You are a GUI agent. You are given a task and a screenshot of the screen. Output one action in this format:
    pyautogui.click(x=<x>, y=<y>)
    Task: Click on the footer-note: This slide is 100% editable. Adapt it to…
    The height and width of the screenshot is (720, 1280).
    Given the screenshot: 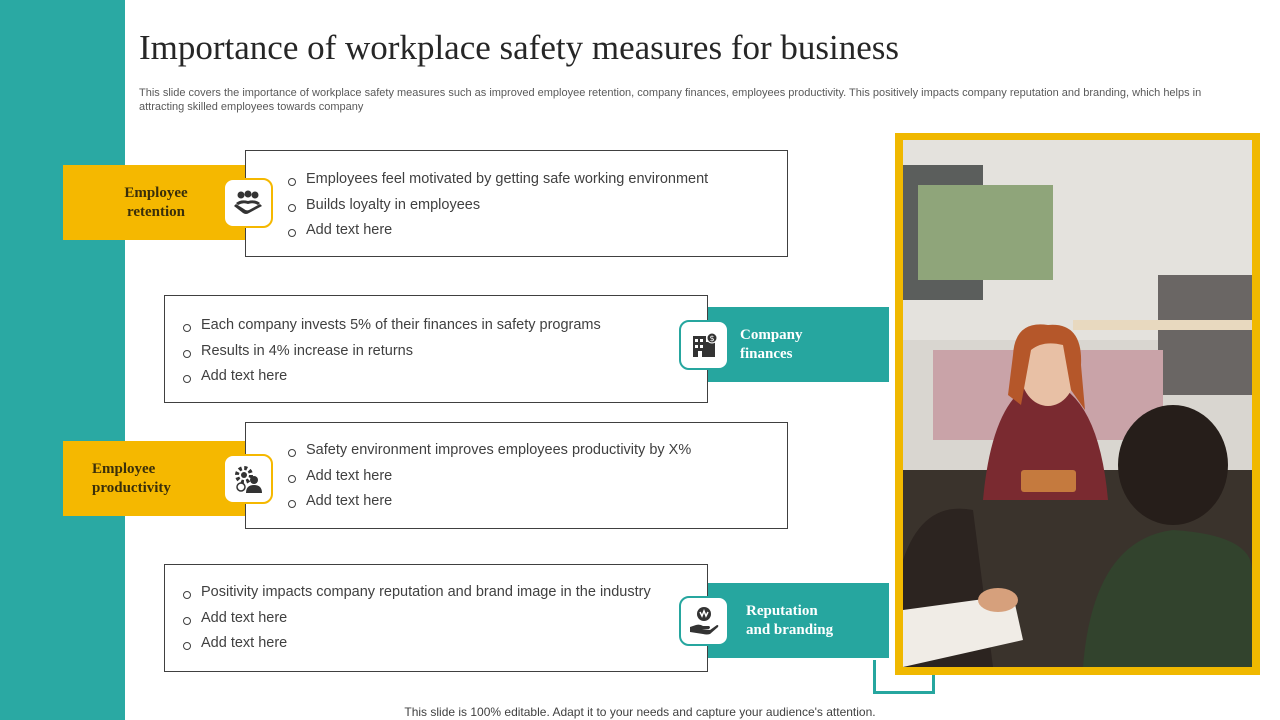 What is the action you would take?
    pyautogui.click(x=640, y=712)
    